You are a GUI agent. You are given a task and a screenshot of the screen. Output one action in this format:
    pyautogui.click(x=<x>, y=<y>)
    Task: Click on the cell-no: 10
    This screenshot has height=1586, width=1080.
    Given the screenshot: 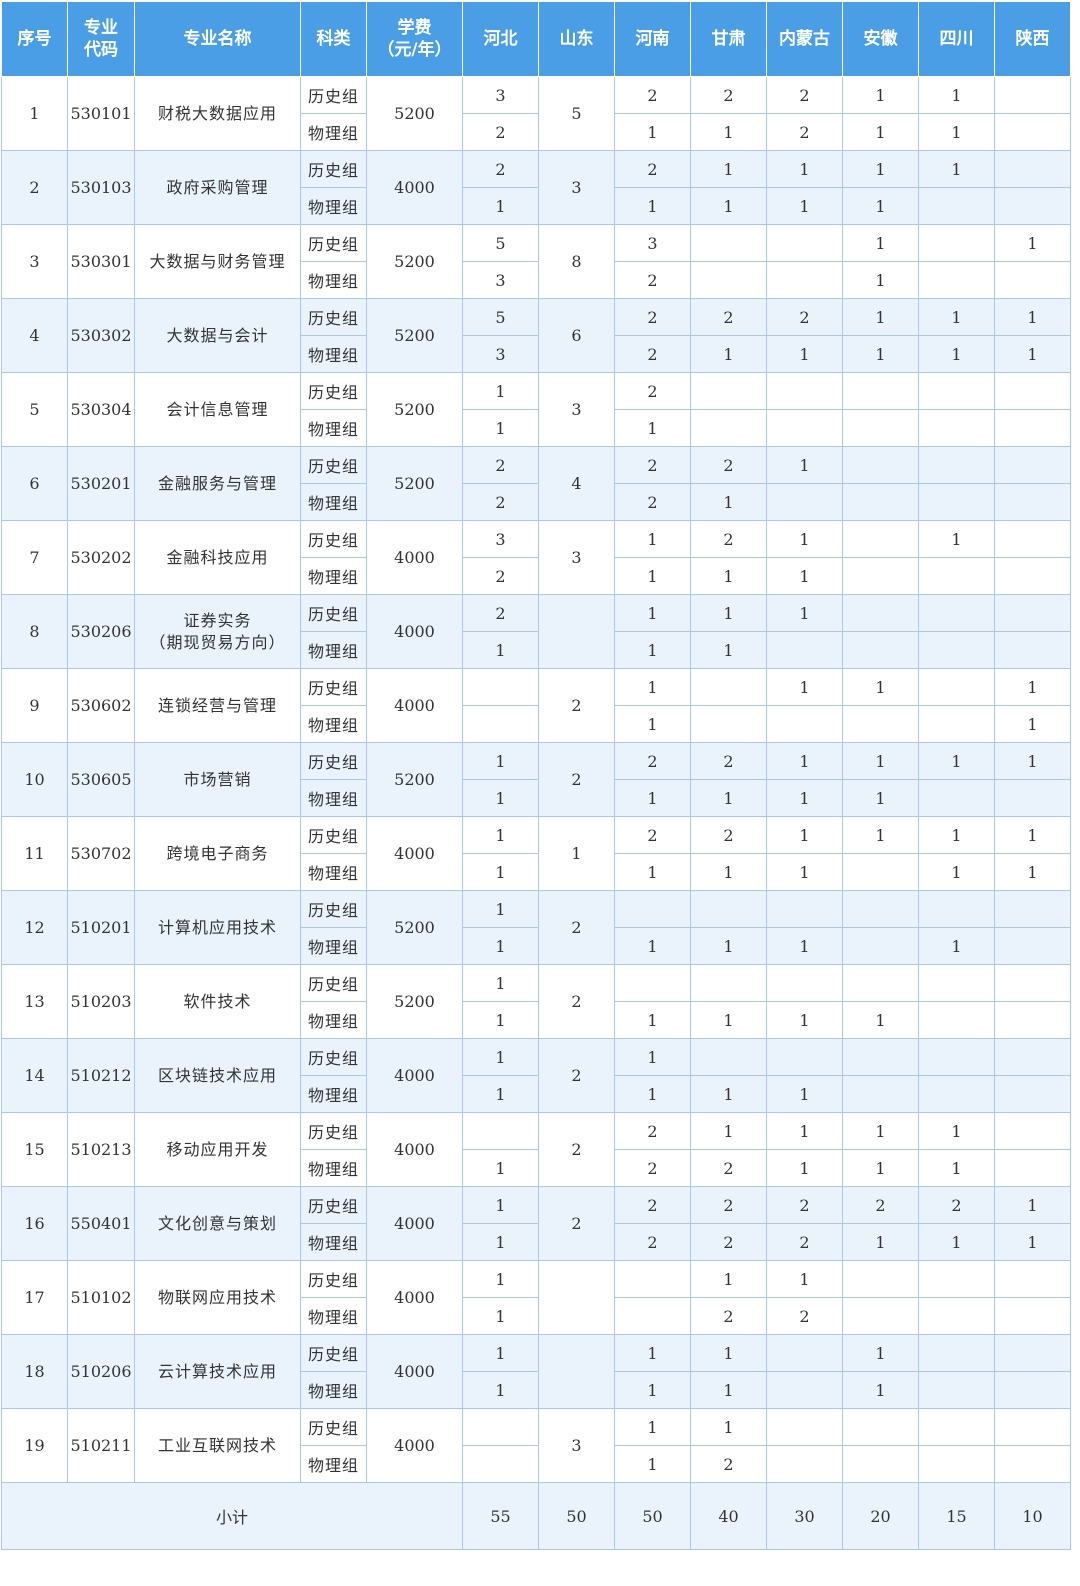 What is the action you would take?
    pyautogui.click(x=34, y=779)
    